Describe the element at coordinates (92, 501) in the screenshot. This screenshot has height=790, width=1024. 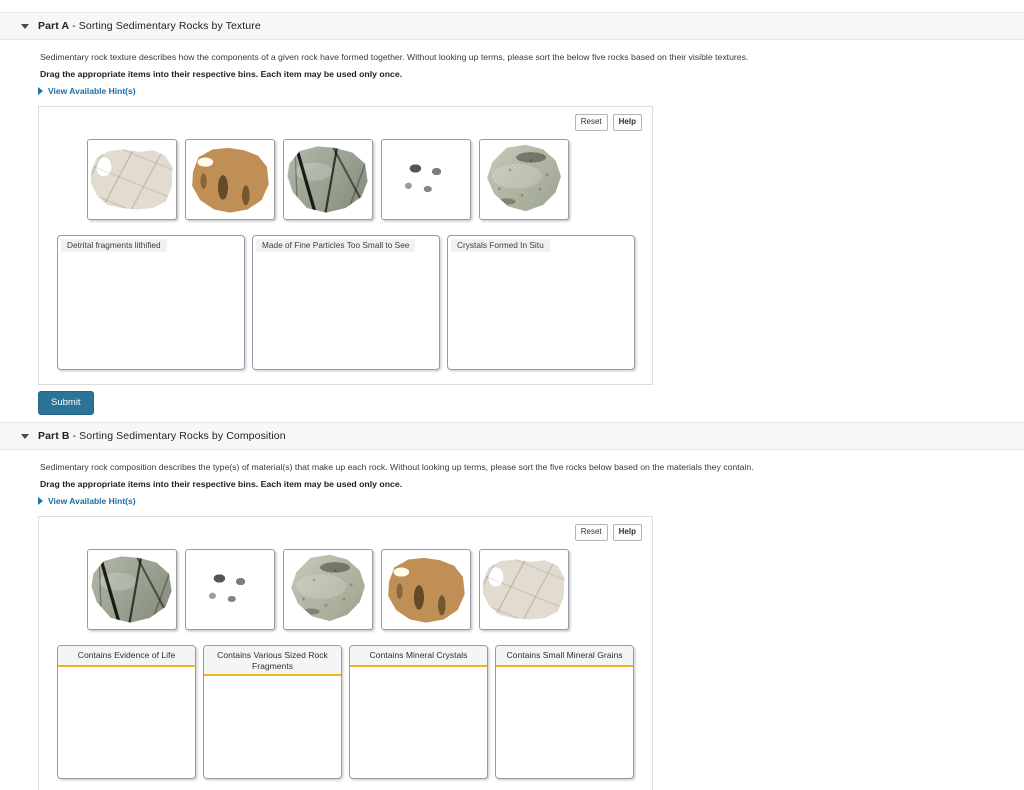
I see `part-b-hint-label: View Available Hint(s)` at that location.